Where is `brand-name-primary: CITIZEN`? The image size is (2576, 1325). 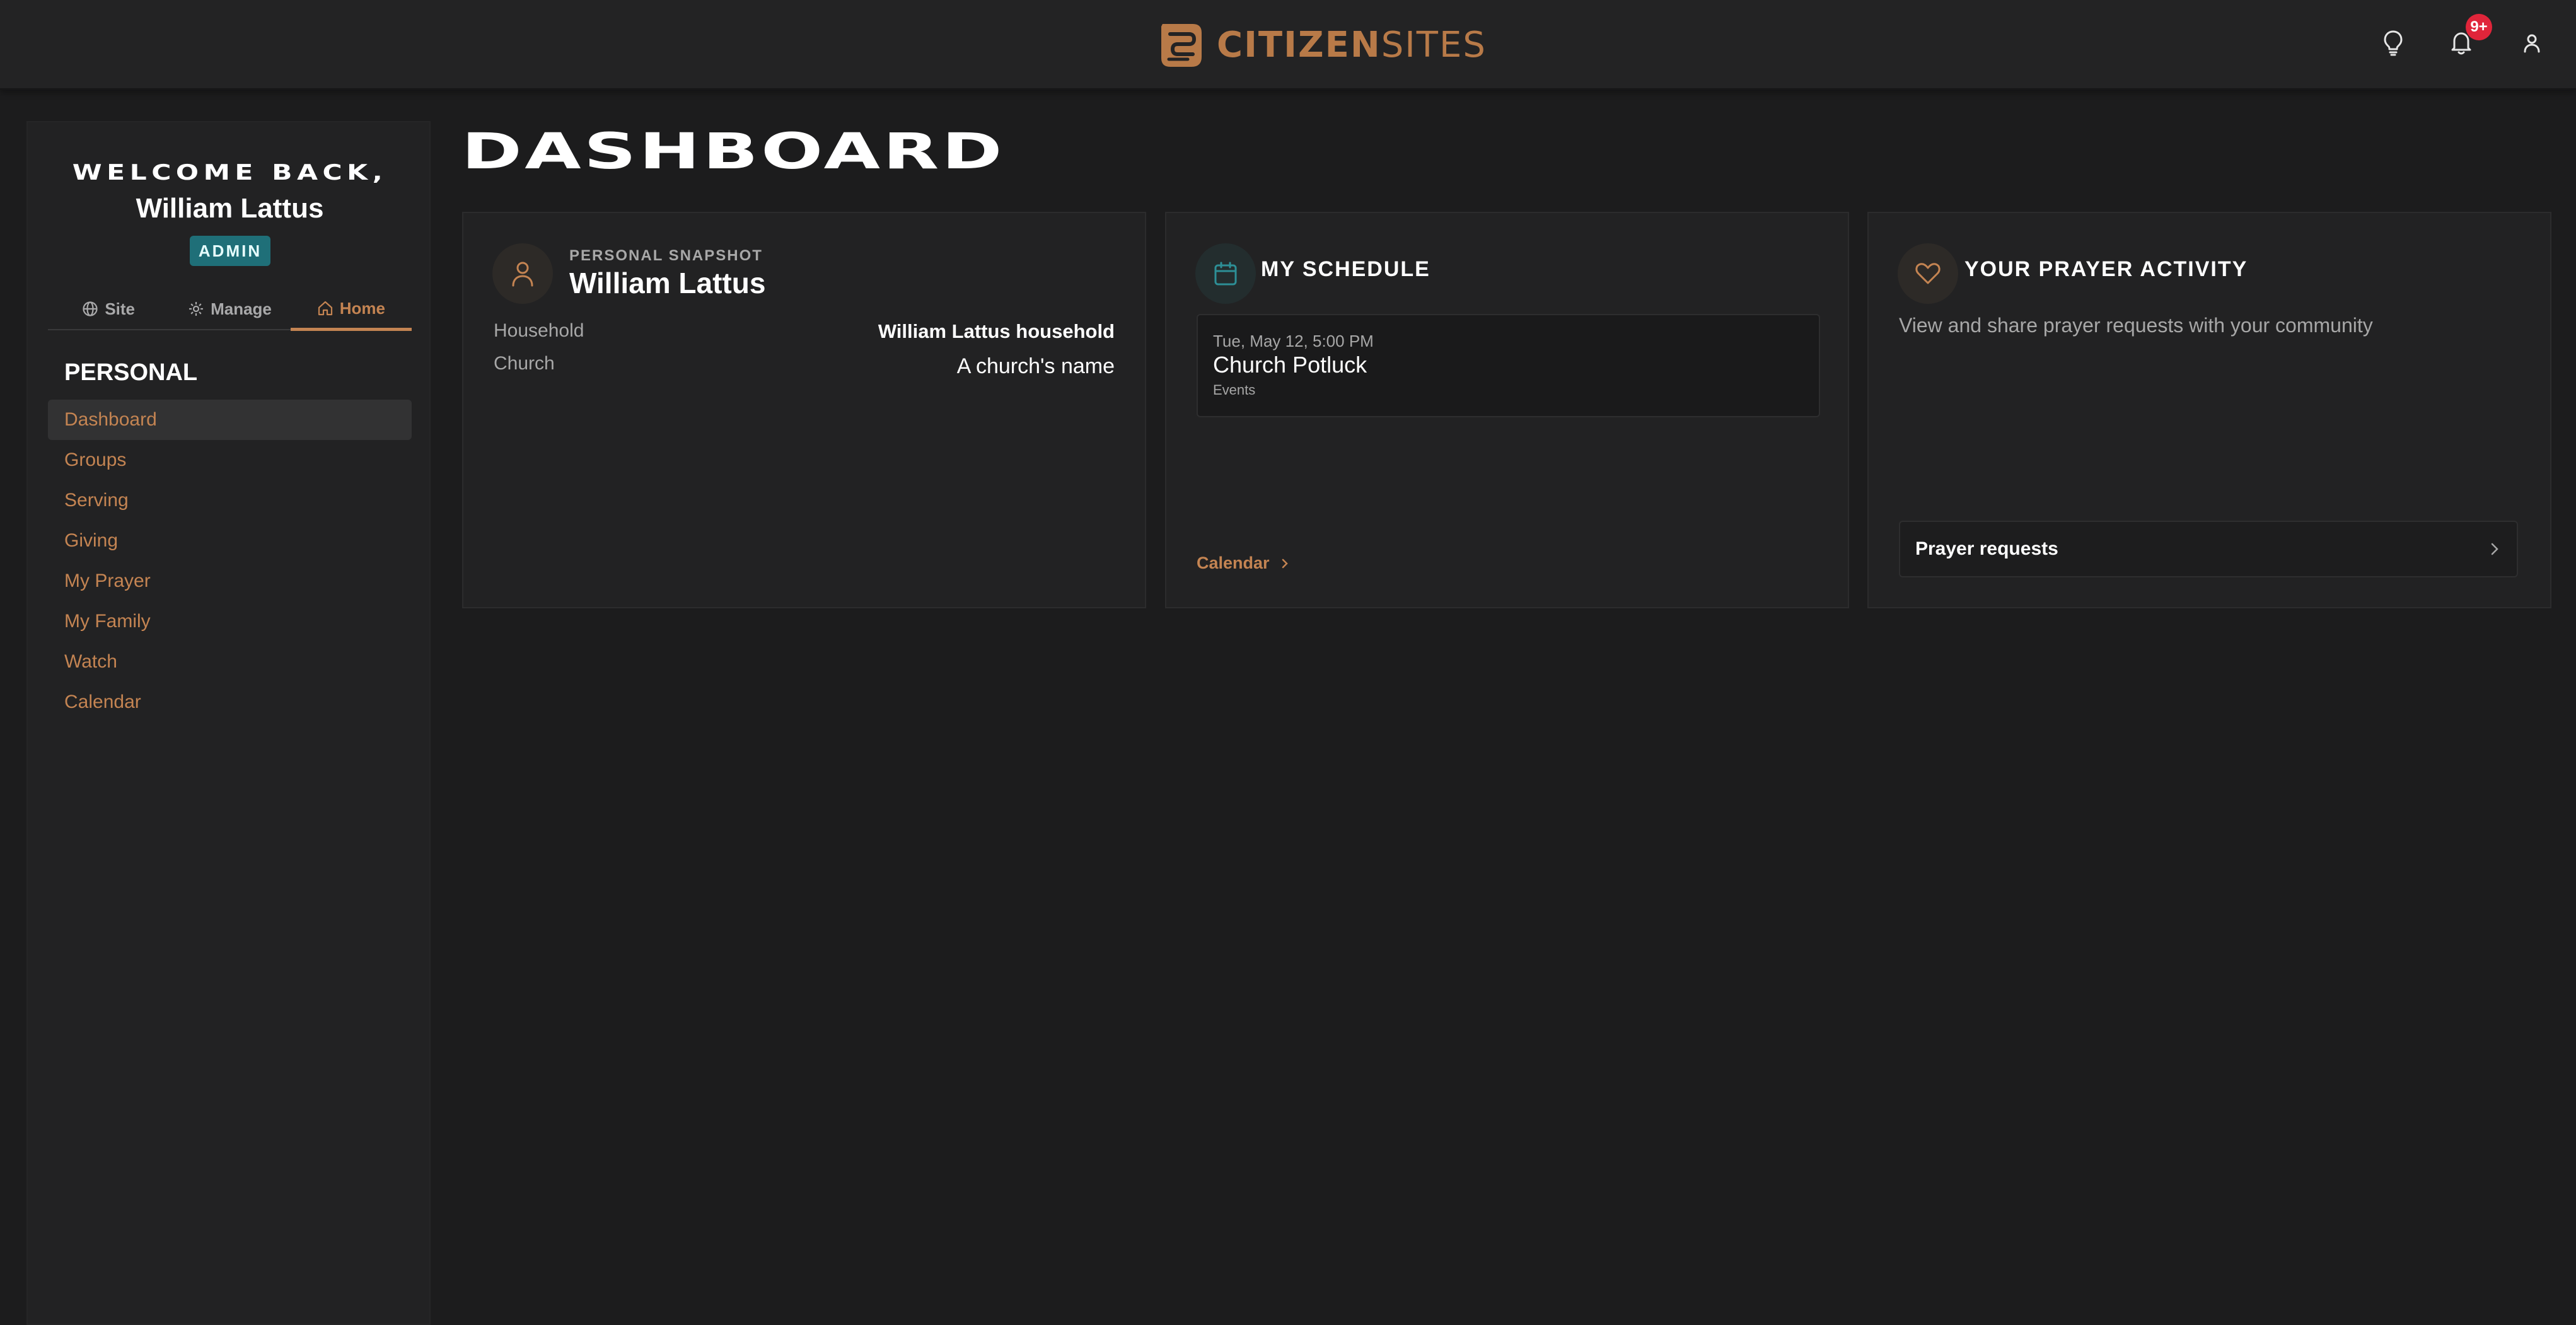
brand-name-primary: CITIZEN is located at coordinates (1299, 45).